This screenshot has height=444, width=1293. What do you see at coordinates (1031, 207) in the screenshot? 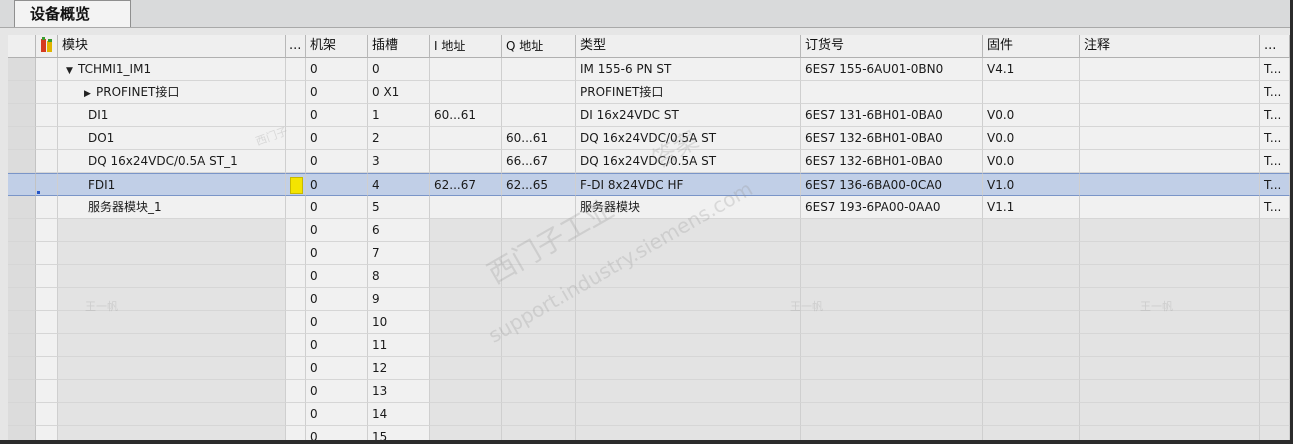
I see `cell-firmware: V1.1` at bounding box center [1031, 207].